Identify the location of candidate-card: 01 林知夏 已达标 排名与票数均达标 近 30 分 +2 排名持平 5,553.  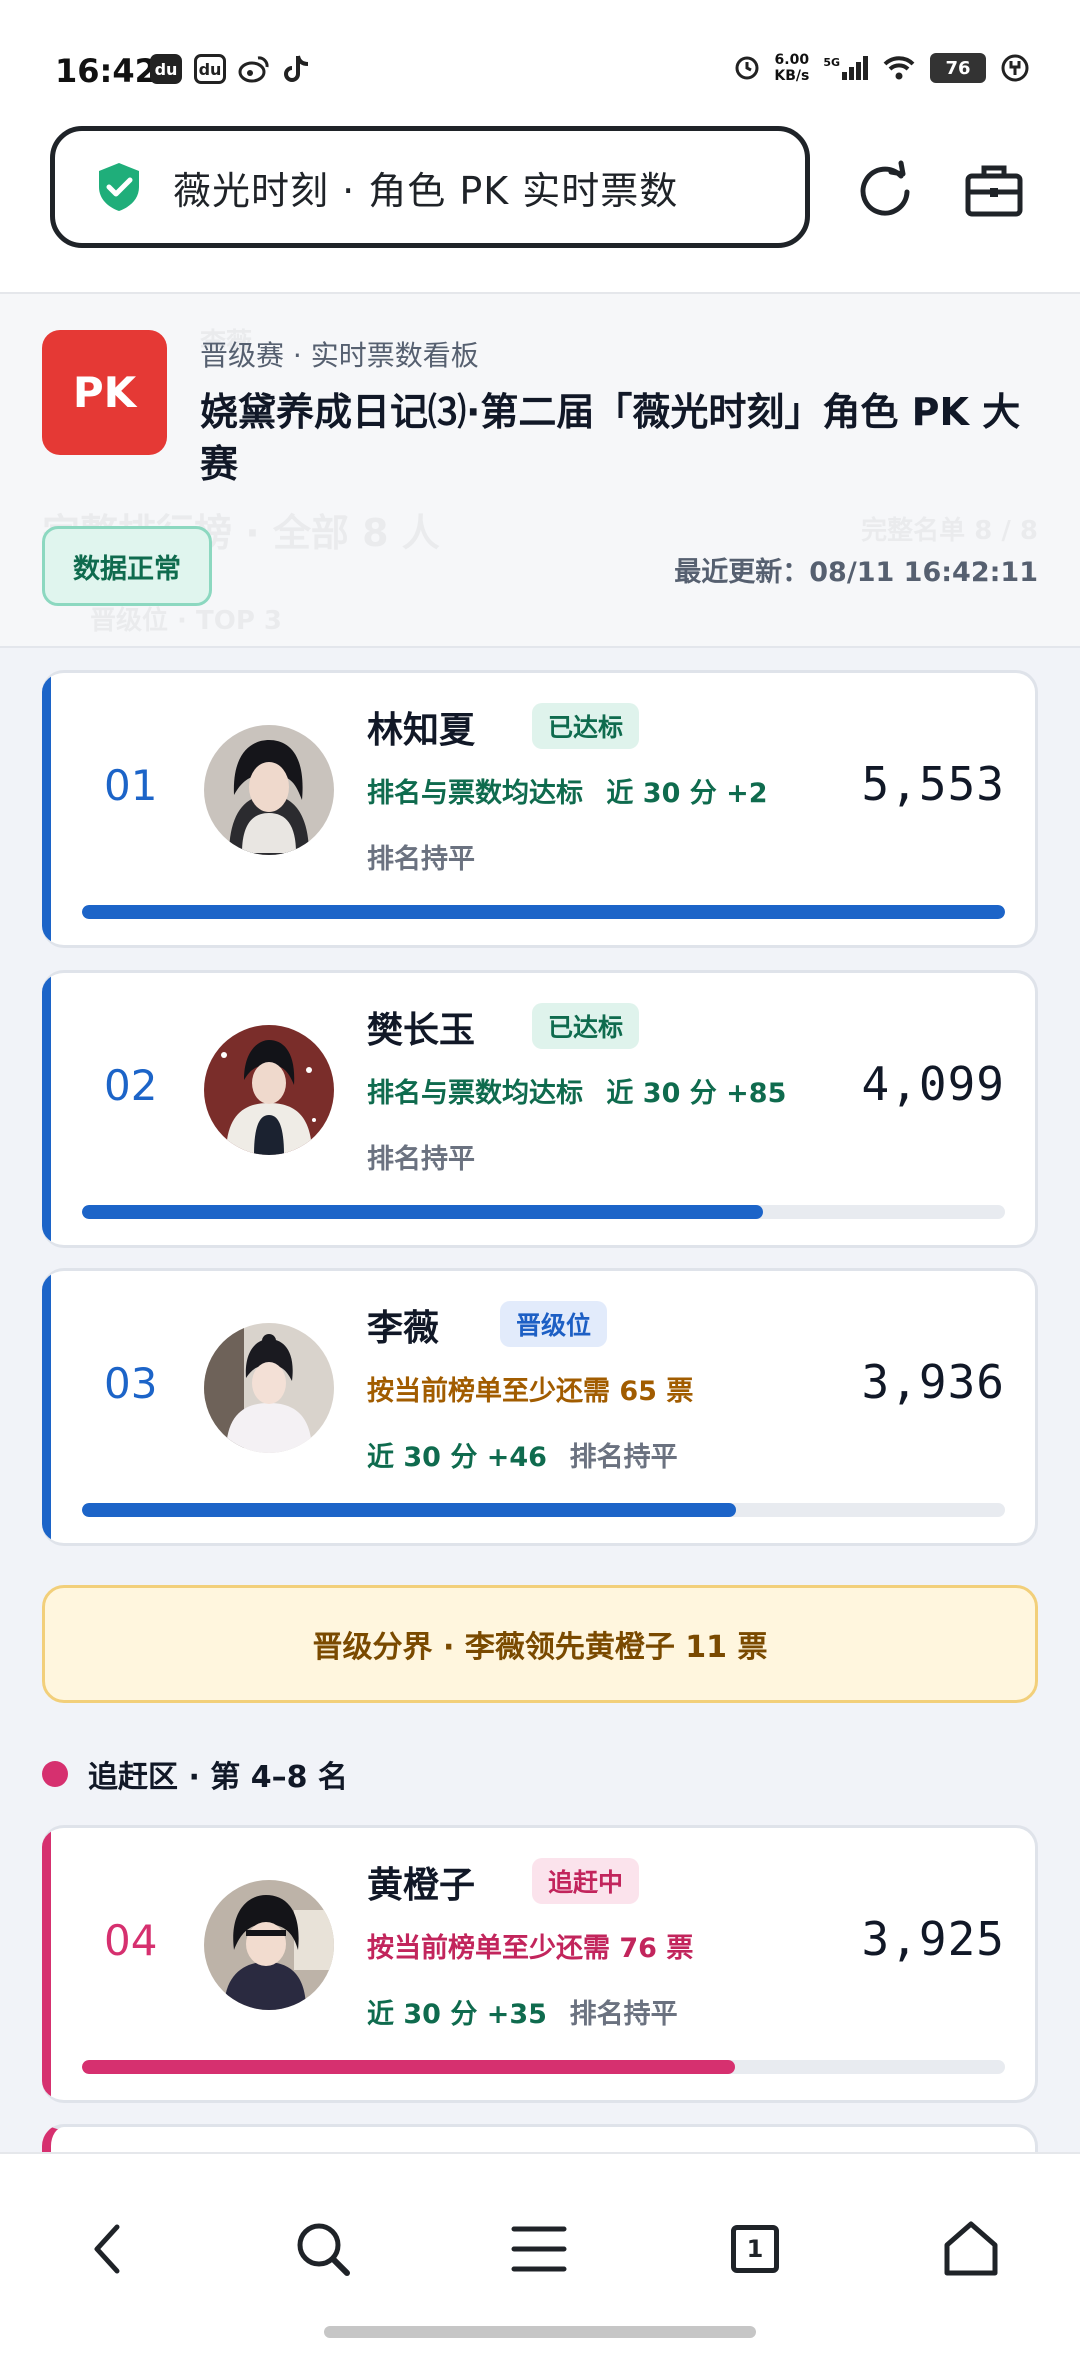
(540, 809).